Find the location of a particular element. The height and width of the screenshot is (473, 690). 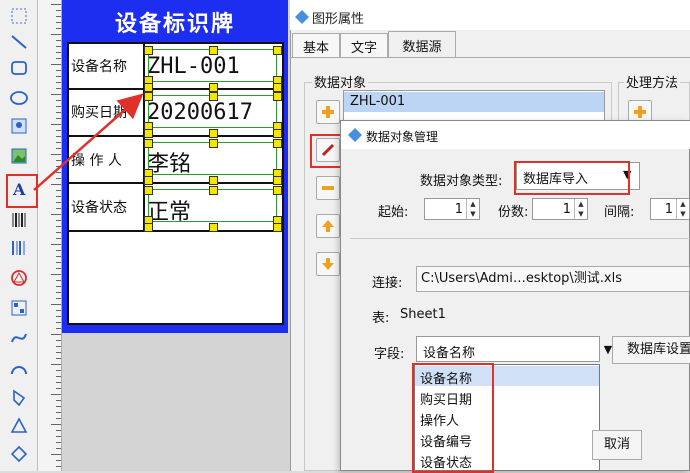

label-title: 设备标识牌 is located at coordinates (174, 24).